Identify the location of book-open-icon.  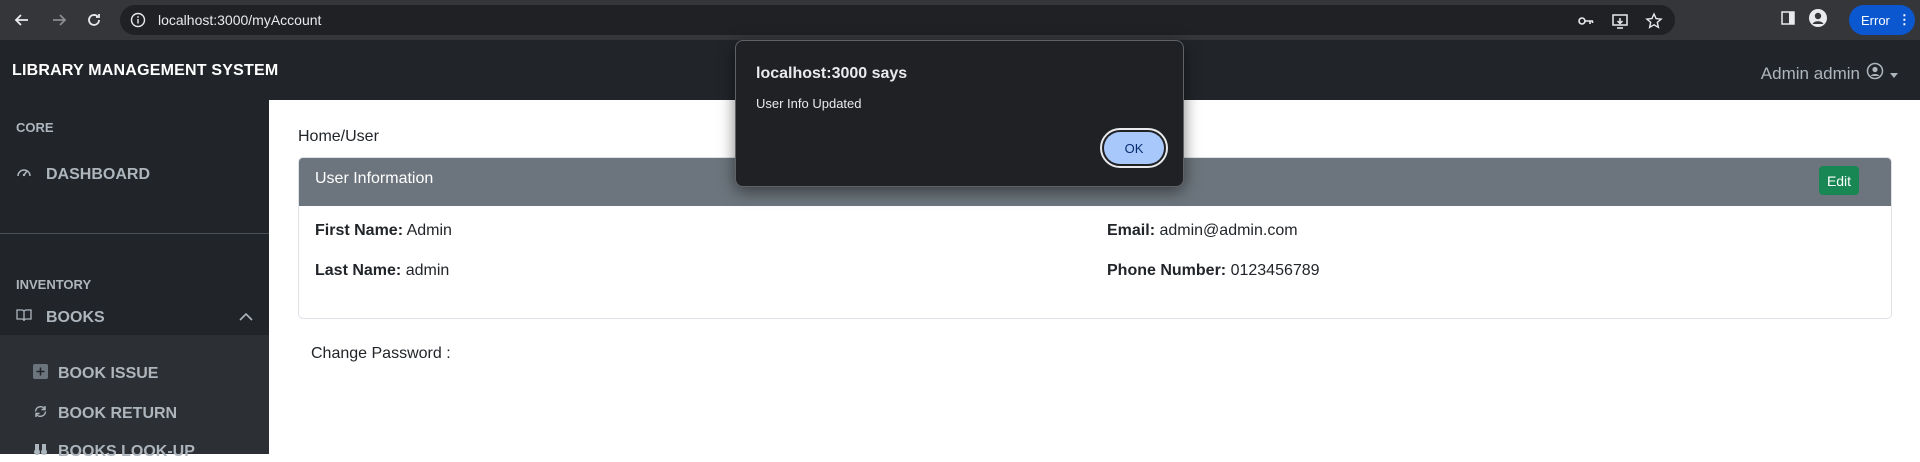
(24, 317).